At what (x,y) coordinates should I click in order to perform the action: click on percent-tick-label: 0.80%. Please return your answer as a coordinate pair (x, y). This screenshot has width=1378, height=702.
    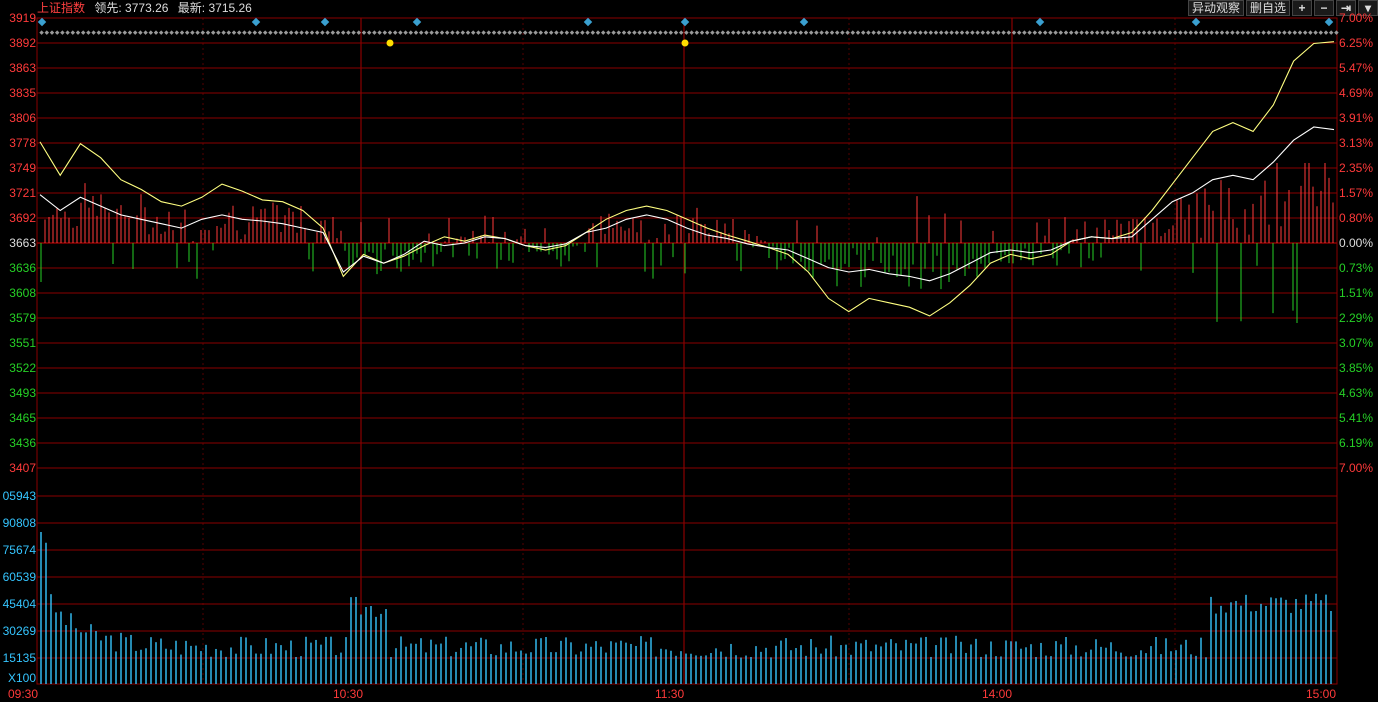
    Looking at the image, I should click on (1356, 218).